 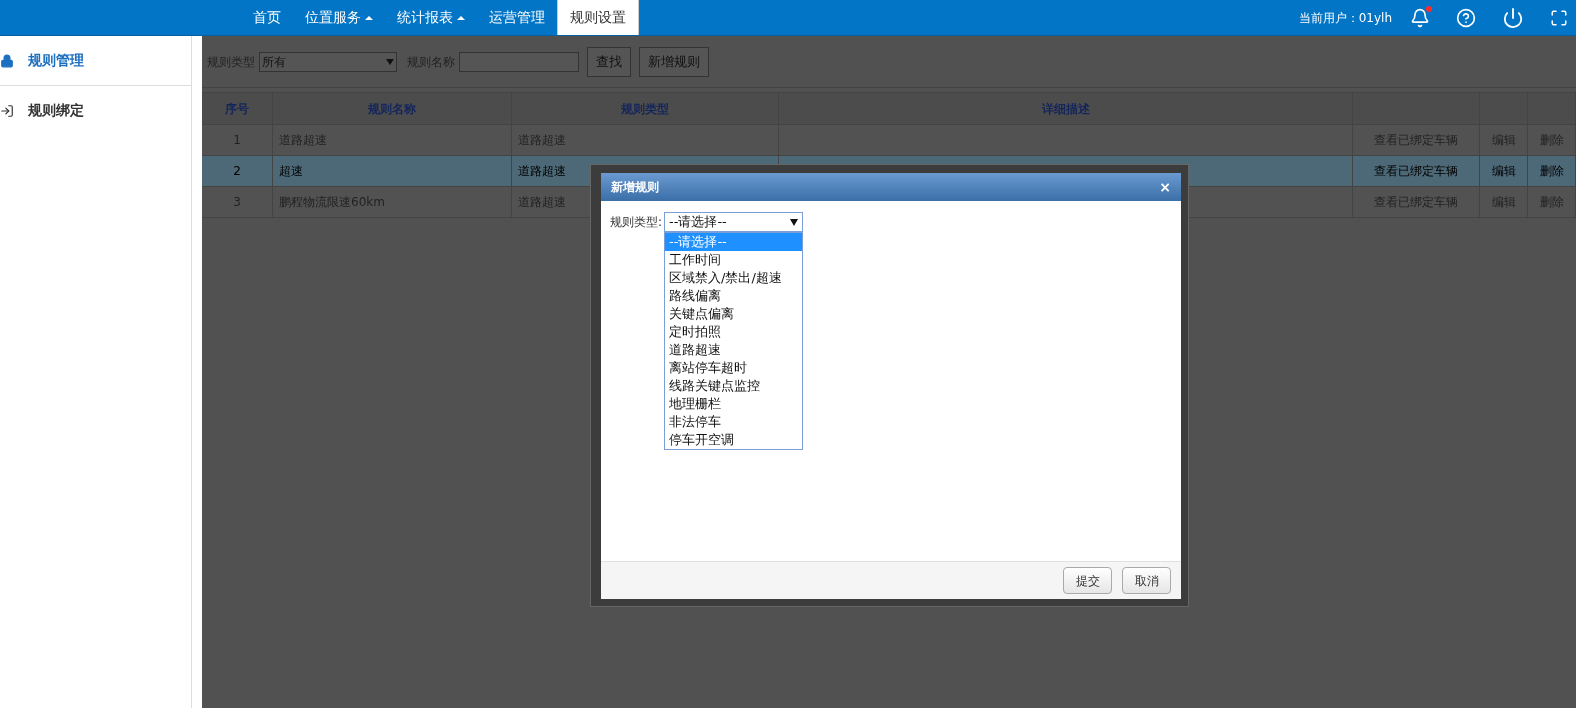 What do you see at coordinates (1066, 108) in the screenshot?
I see `column-header: 详细描述` at bounding box center [1066, 108].